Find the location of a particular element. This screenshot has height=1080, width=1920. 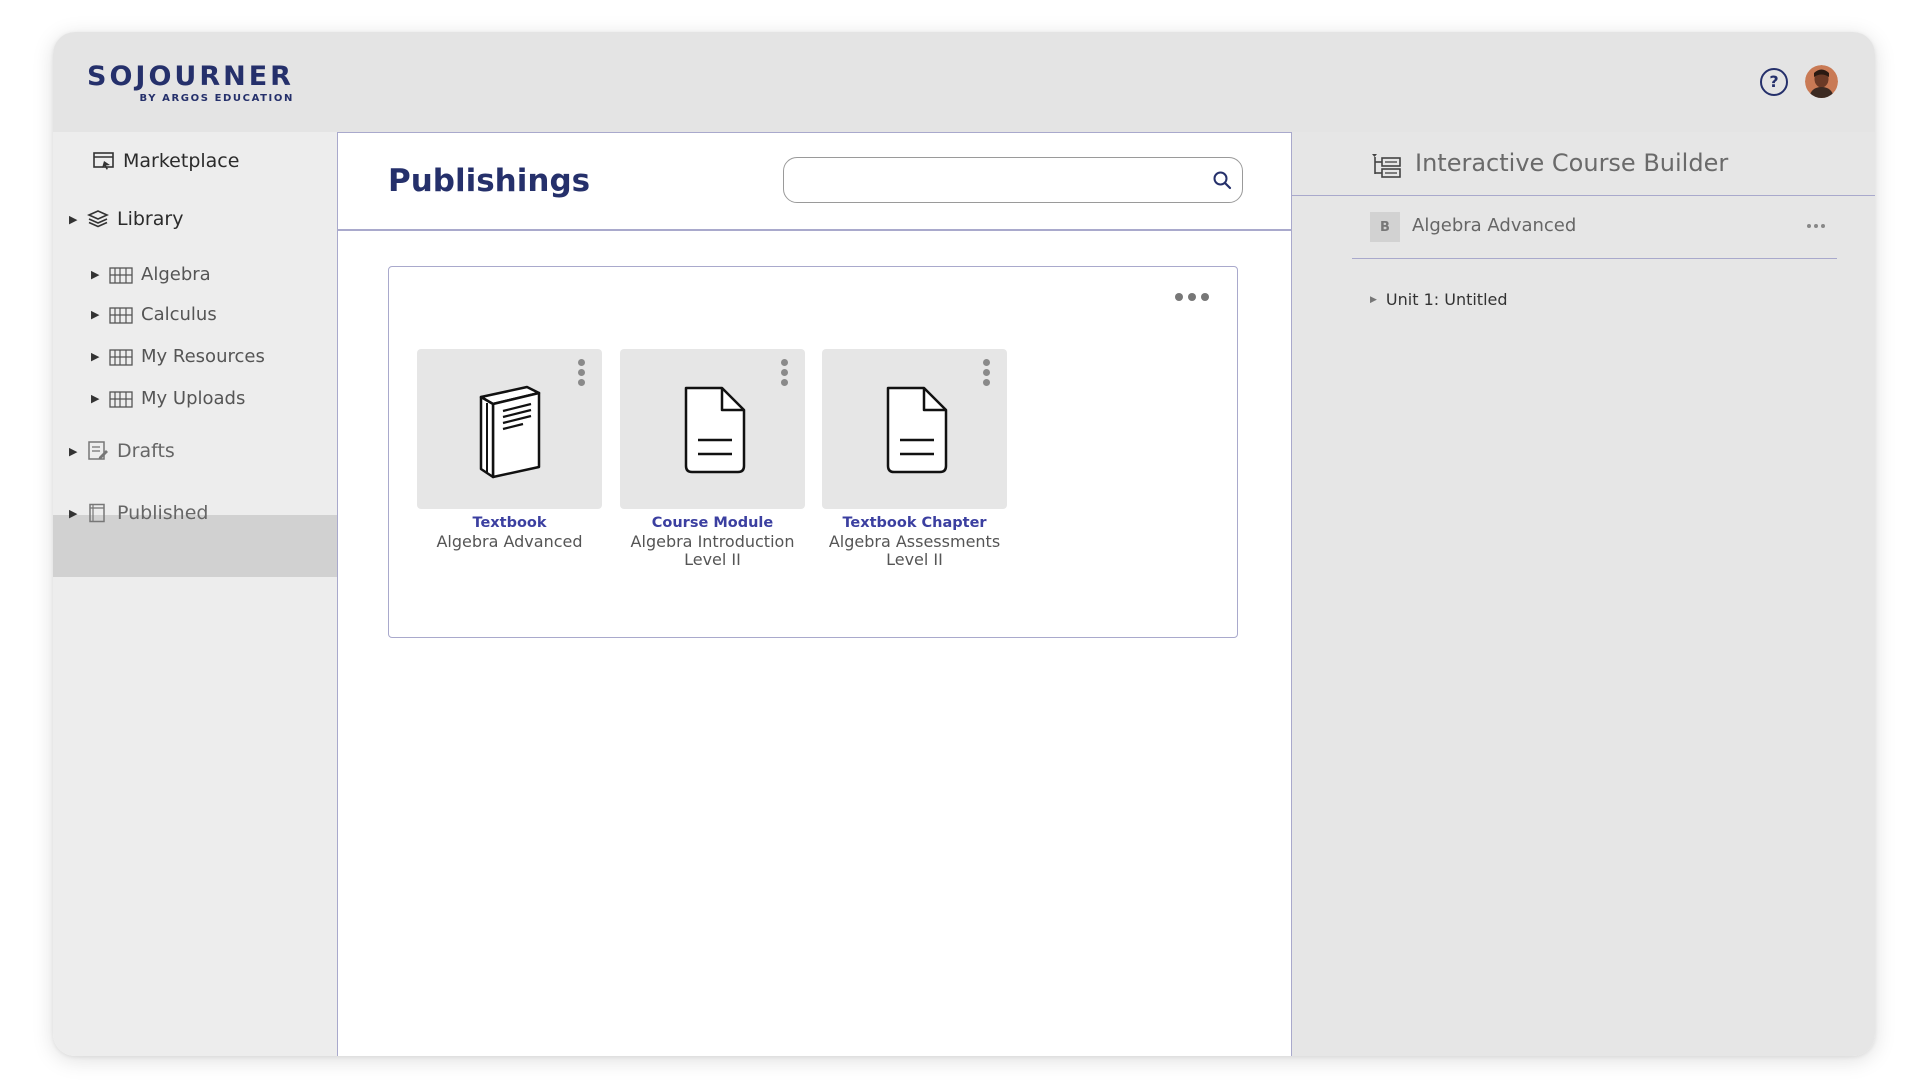

sidebar-item-drafts: ▶ Drafts is located at coordinates (122, 451).